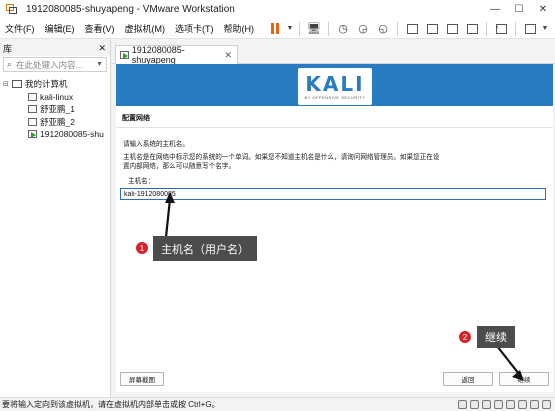 The height and width of the screenshot is (411, 555). Describe the element at coordinates (543, 9) in the screenshot. I see `close-window-button: ✕` at that location.